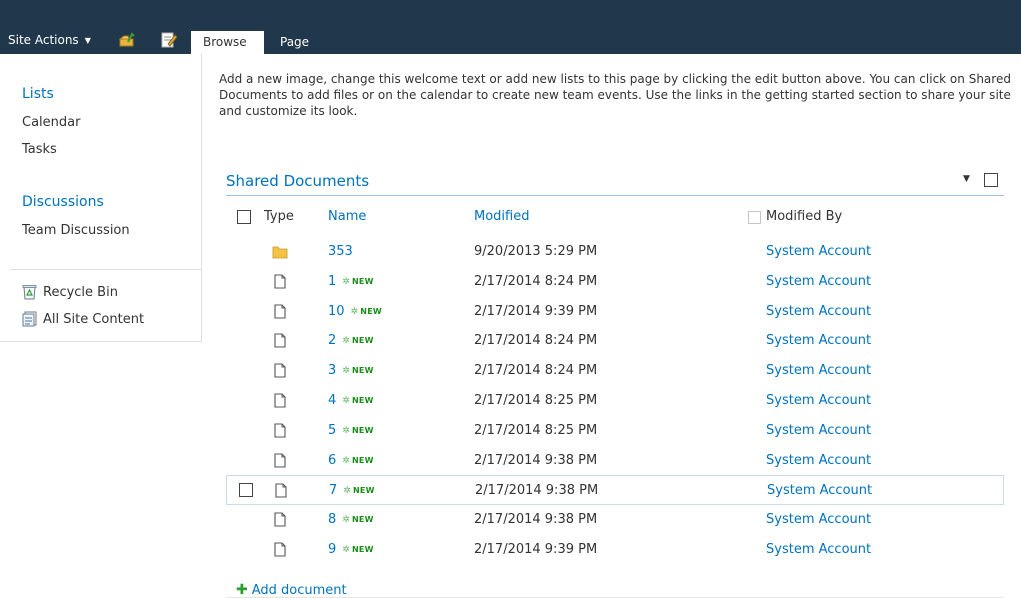 The height and width of the screenshot is (598, 1021). What do you see at coordinates (51, 122) in the screenshot?
I see `nav-item-calendar: Calendar` at bounding box center [51, 122].